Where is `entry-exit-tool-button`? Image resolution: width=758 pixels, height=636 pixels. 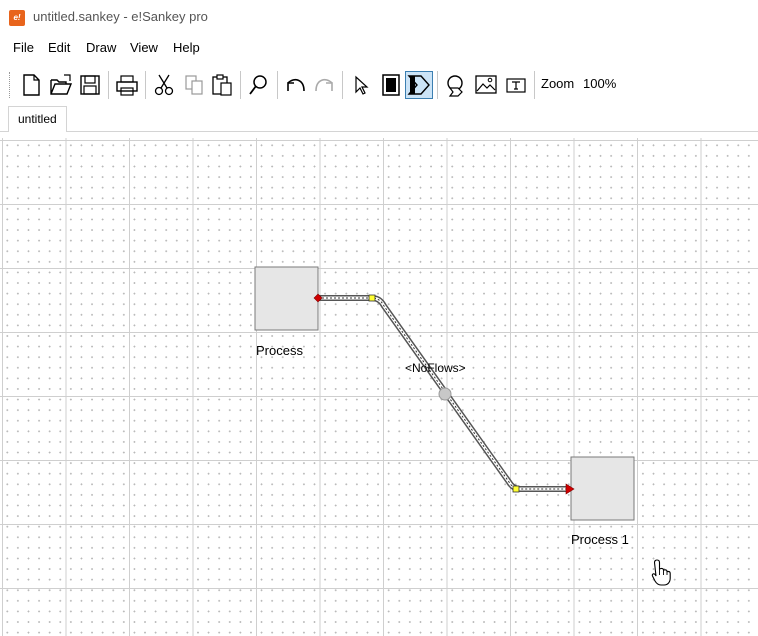
entry-exit-tool-button is located at coordinates (456, 85).